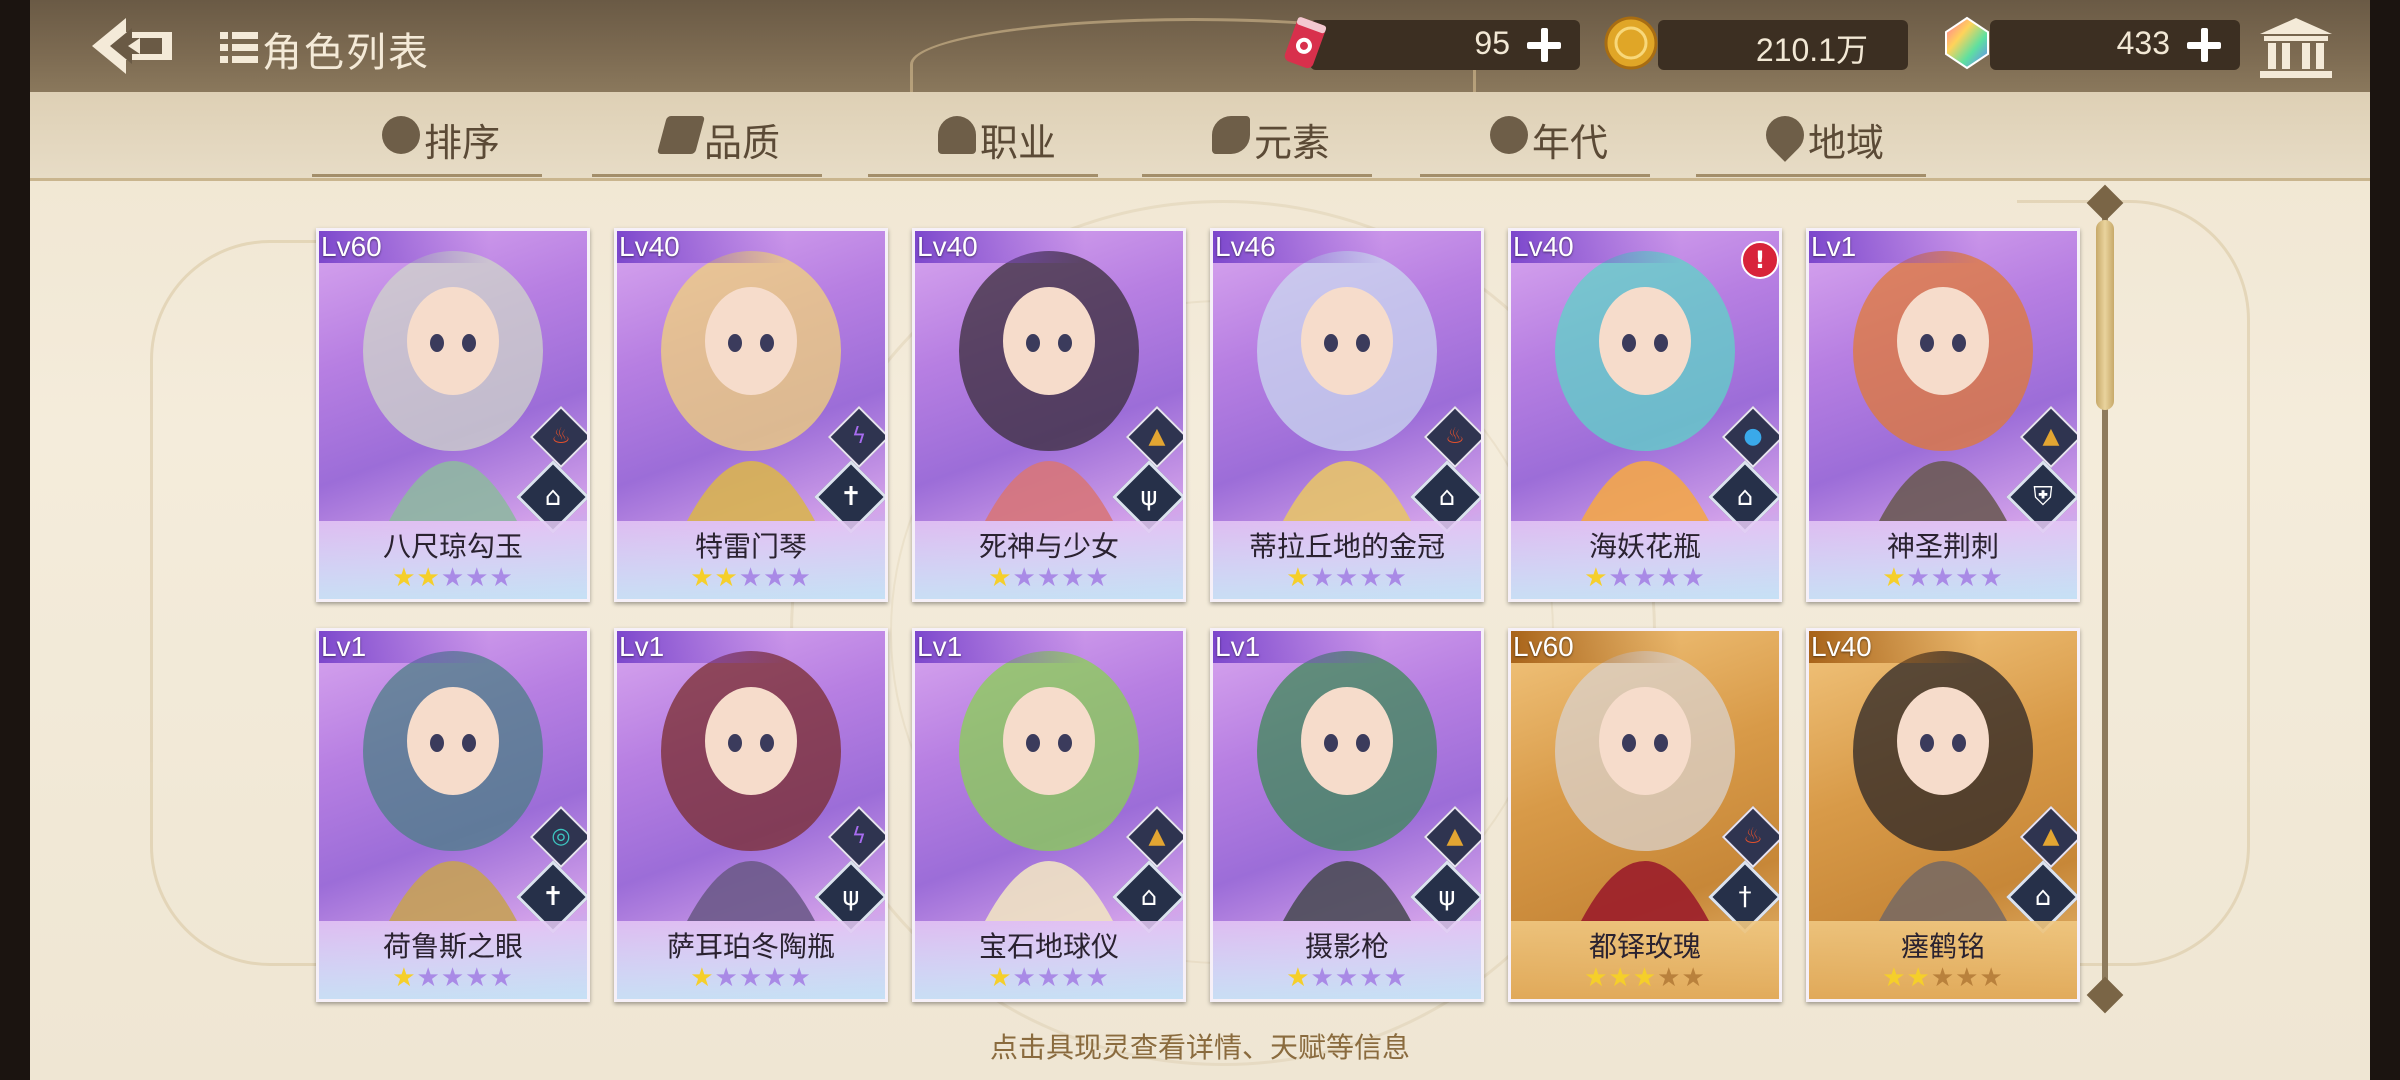 This screenshot has width=2400, height=1080. Describe the element at coordinates (453, 815) in the screenshot. I see `character-card: Lv1 ◎ ✝ 荷鲁斯之眼 ★★★★★` at that location.